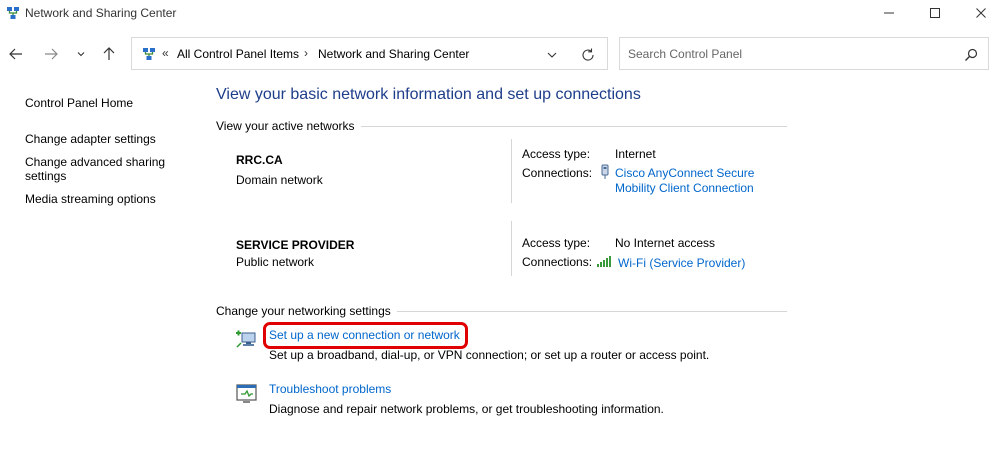 The width and height of the screenshot is (1000, 450). I want to click on connection-link-line1: Cisco AnyConnect Secure, so click(684, 173).